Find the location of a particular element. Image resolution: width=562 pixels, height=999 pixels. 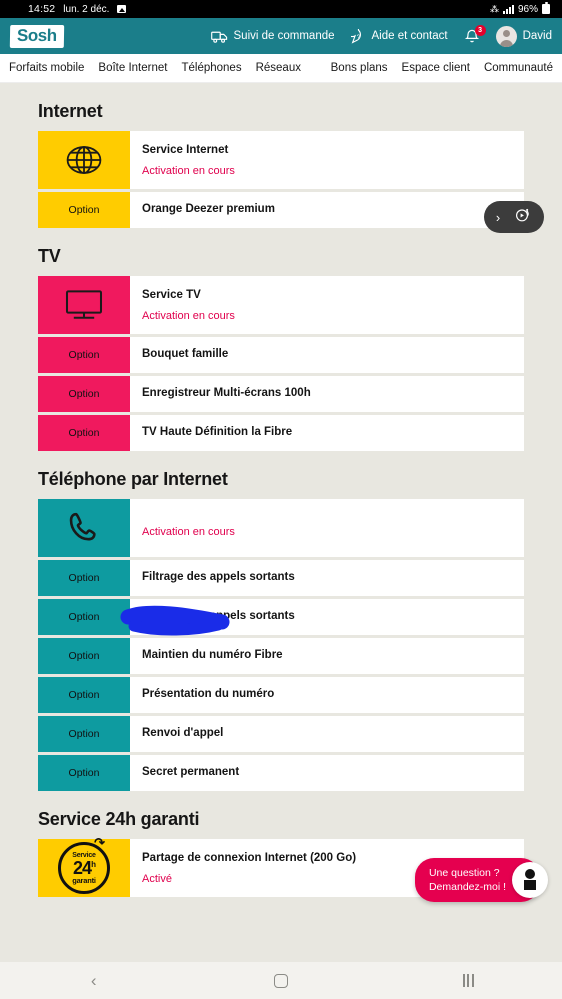

option-row: Option Présentation du numéro is located at coordinates (281, 695).